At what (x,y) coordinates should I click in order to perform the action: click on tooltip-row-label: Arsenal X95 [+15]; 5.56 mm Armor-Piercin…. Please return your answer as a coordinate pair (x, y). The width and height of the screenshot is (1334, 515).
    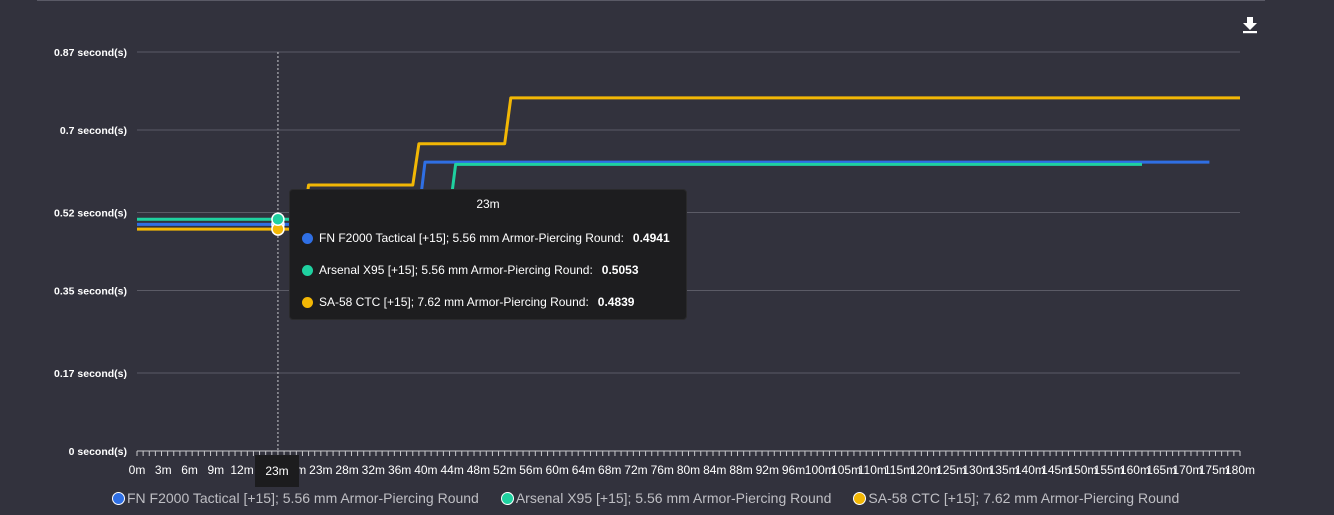
    Looking at the image, I should click on (456, 270).